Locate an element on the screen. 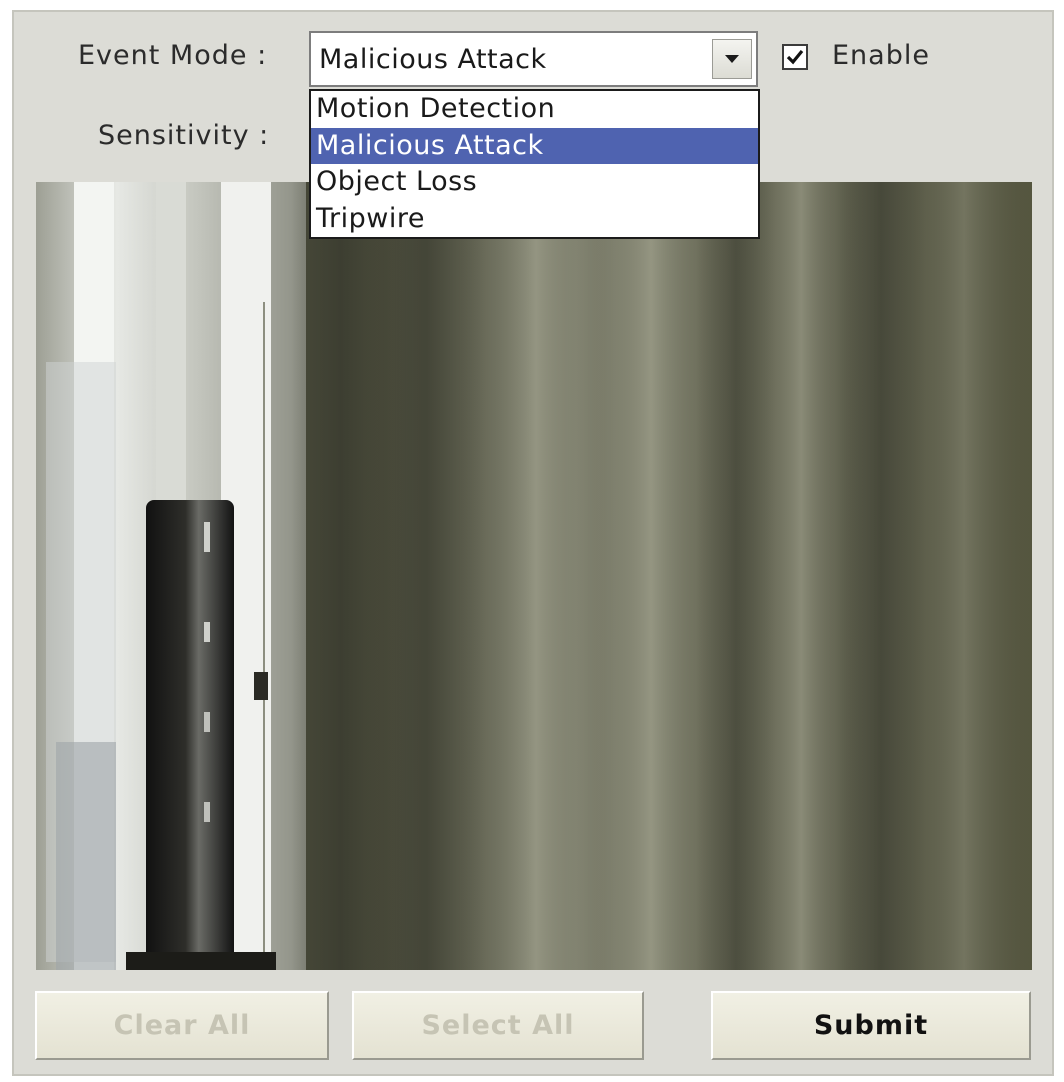 Image resolution: width=1064 pixels, height=1082 pixels. select-all-button: Select All is located at coordinates (498, 1025).